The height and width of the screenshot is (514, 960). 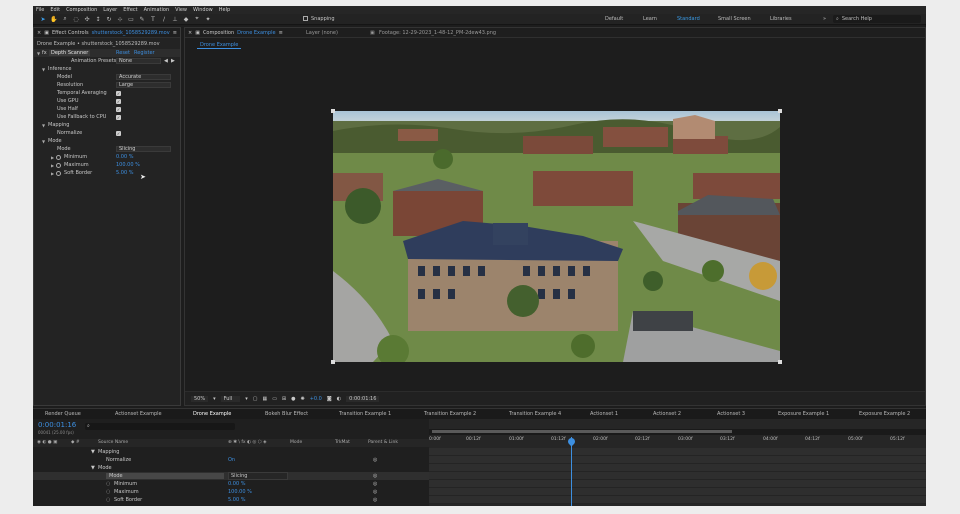 I want to click on playhead-line, so click(x=571, y=471).